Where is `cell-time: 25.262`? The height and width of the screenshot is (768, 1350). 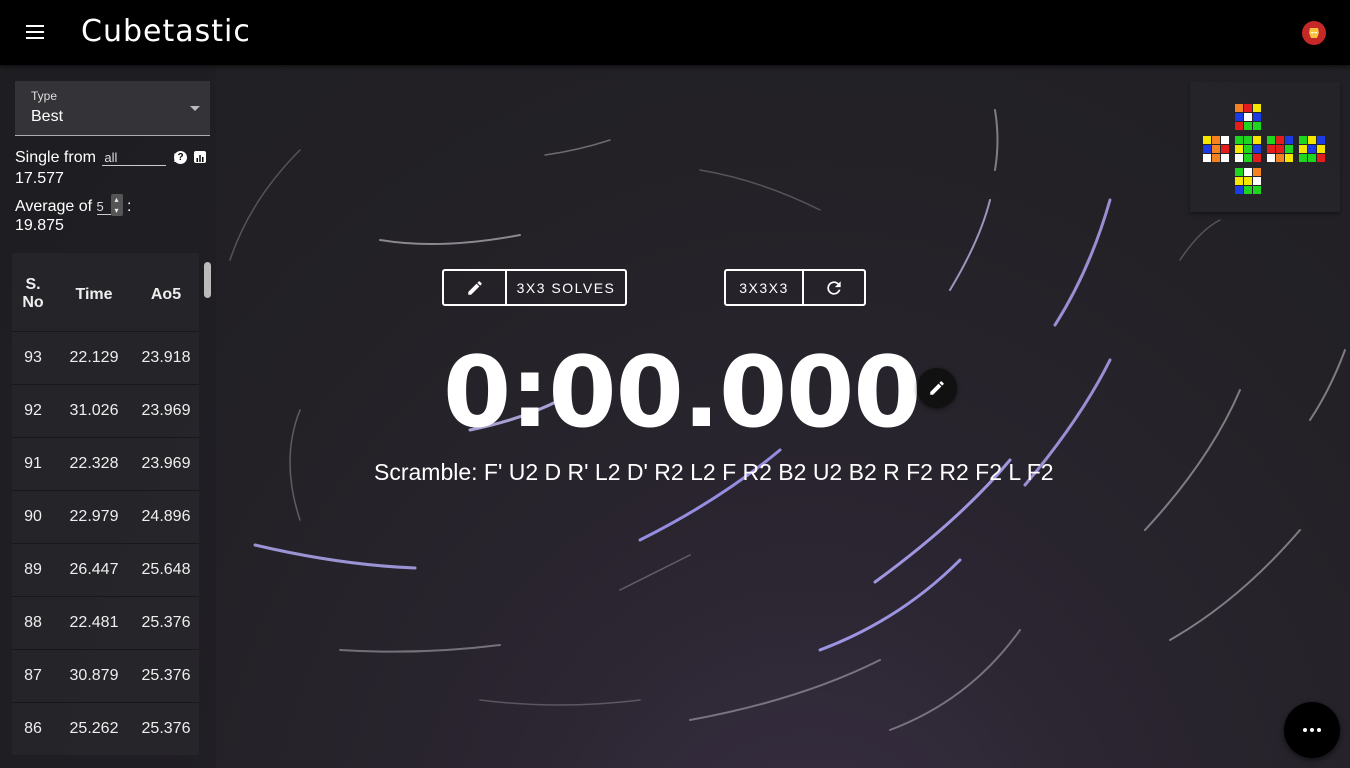 cell-time: 25.262 is located at coordinates (94, 728).